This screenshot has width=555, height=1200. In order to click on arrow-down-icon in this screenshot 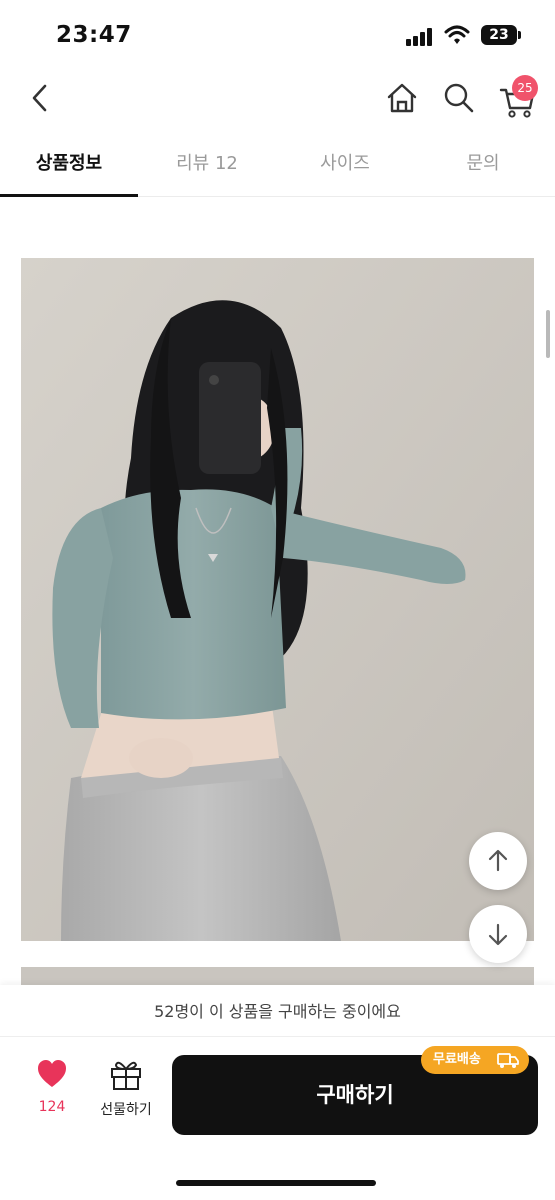, I will do `click(498, 934)`.